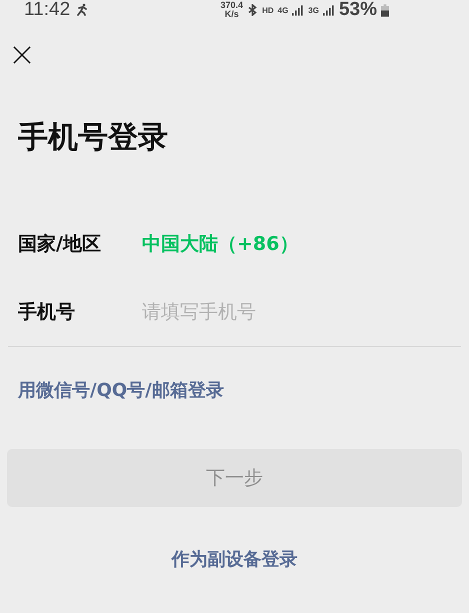  I want to click on page-title: 手机号登录, so click(93, 138).